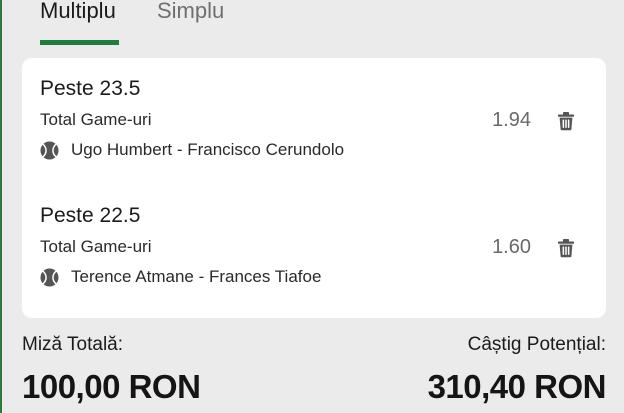  Describe the element at coordinates (90, 215) in the screenshot. I see `selection-title: Peste 22.5` at that location.